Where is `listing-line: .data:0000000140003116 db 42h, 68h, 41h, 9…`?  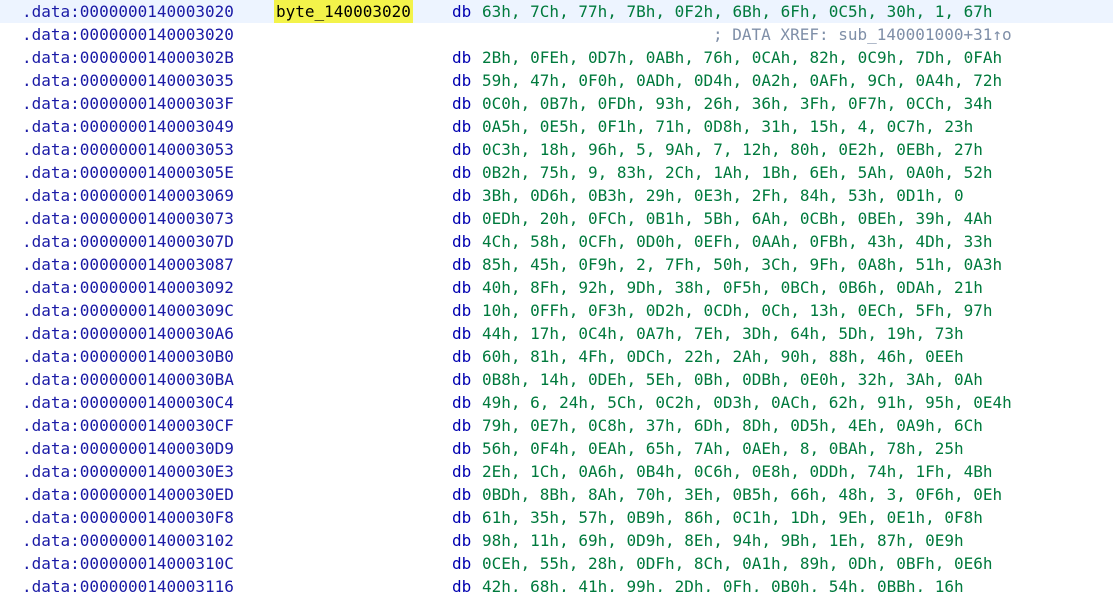 listing-line: .data:0000000140003116 db 42h, 68h, 41h, 9… is located at coordinates (556, 583).